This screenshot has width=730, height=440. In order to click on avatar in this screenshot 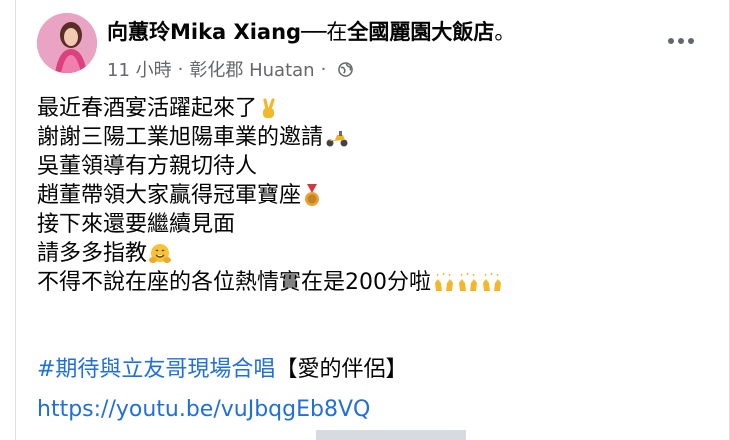, I will do `click(67, 43)`.